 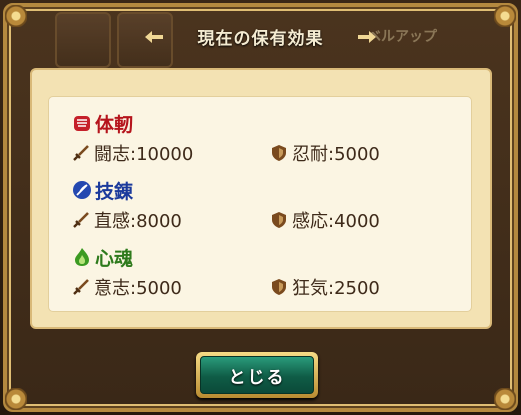 I want to click on close-button: とじる, so click(x=257, y=375).